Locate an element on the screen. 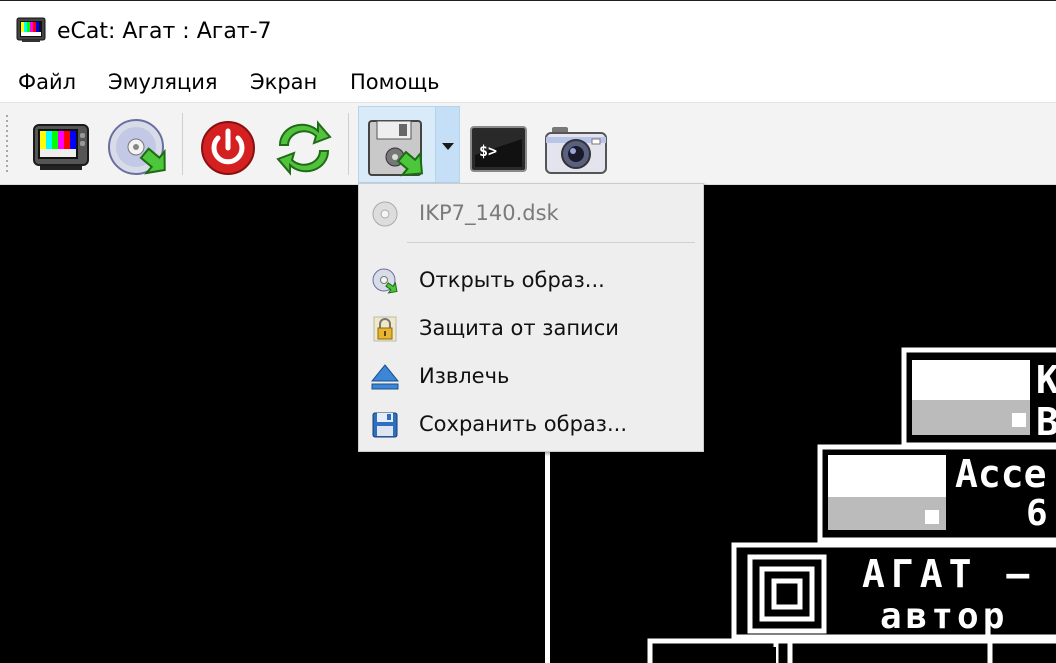 Image resolution: width=1056 pixels, height=663 pixels. title-bar: eCat: Агат : Агат-7 is located at coordinates (528, 31).